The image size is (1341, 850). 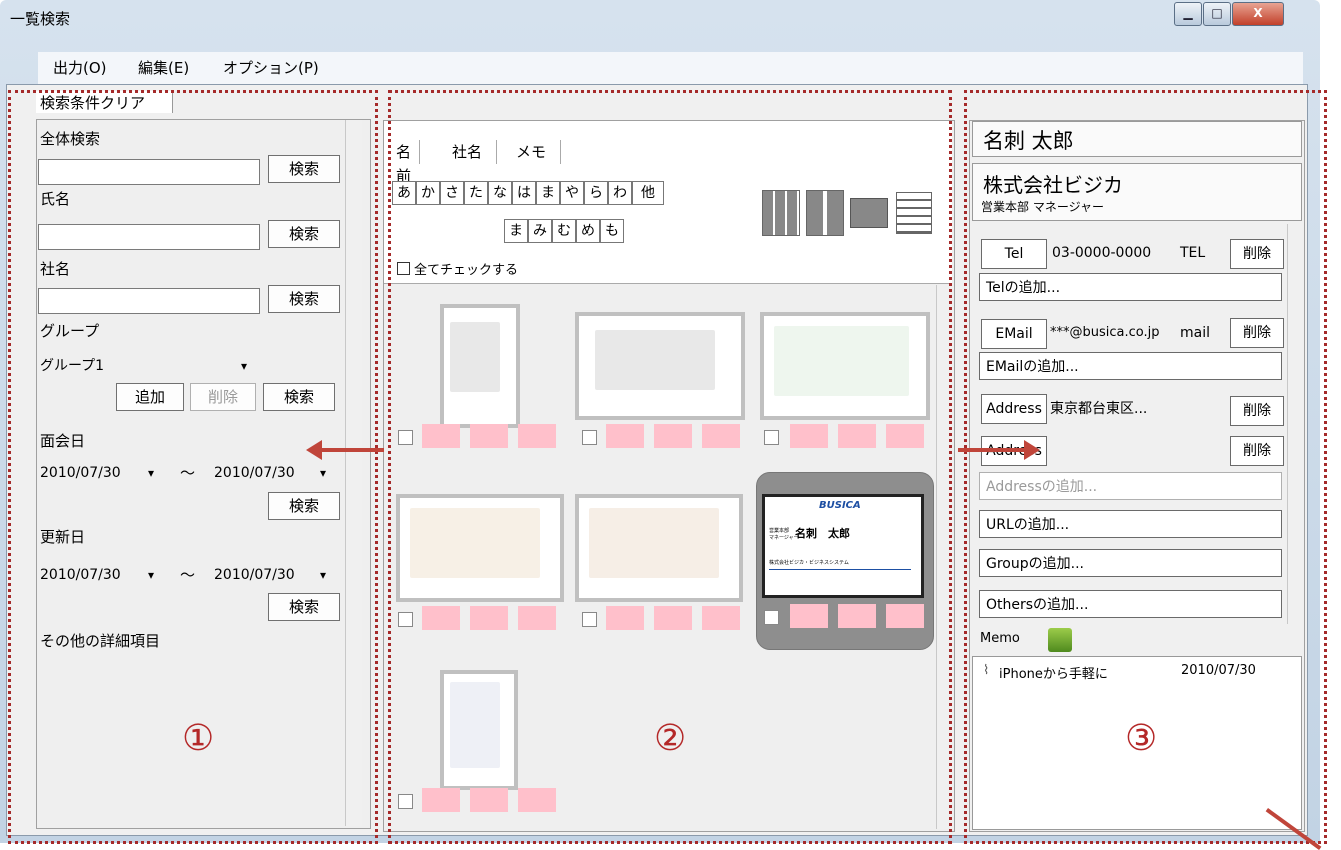 What do you see at coordinates (40, 19) in the screenshot?
I see `window-title: 一覧検索` at bounding box center [40, 19].